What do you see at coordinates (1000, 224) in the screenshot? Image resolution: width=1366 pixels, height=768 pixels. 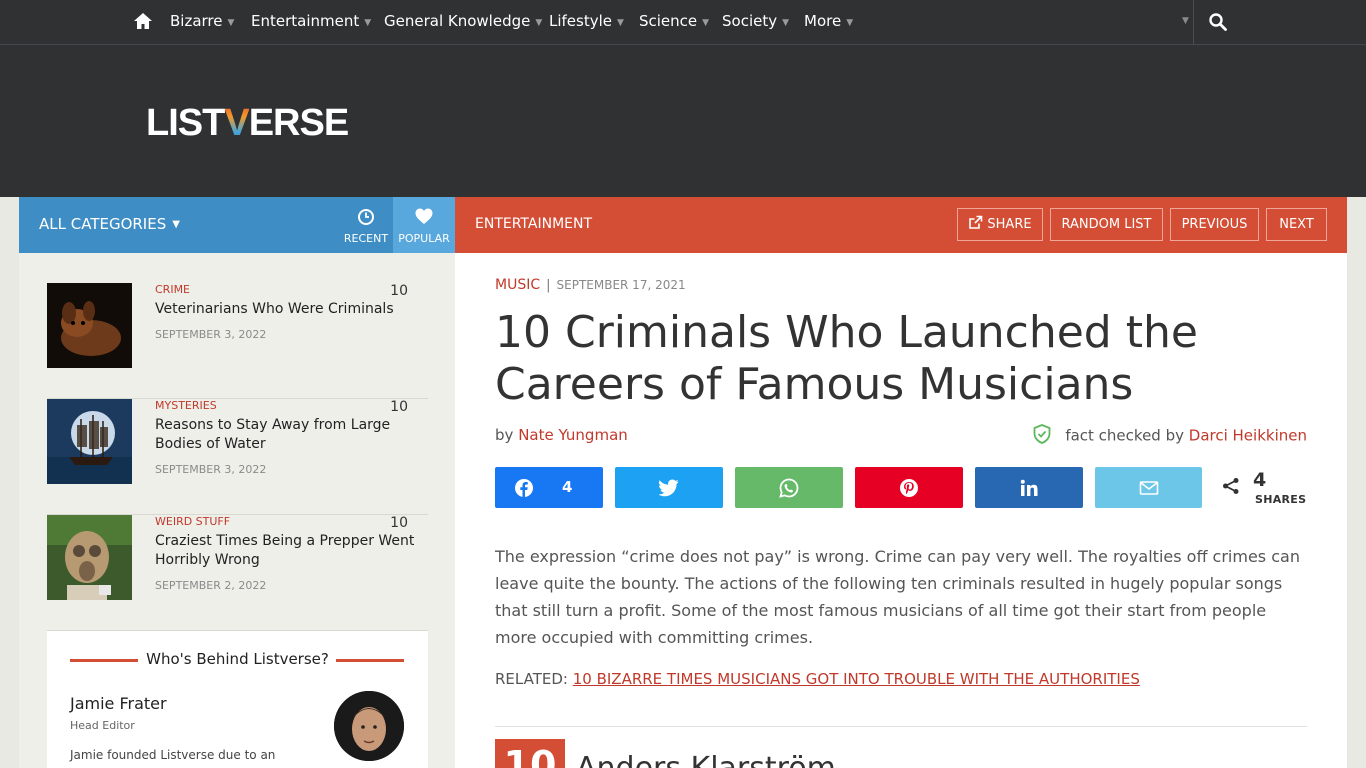 I see `share-button: SHARE` at bounding box center [1000, 224].